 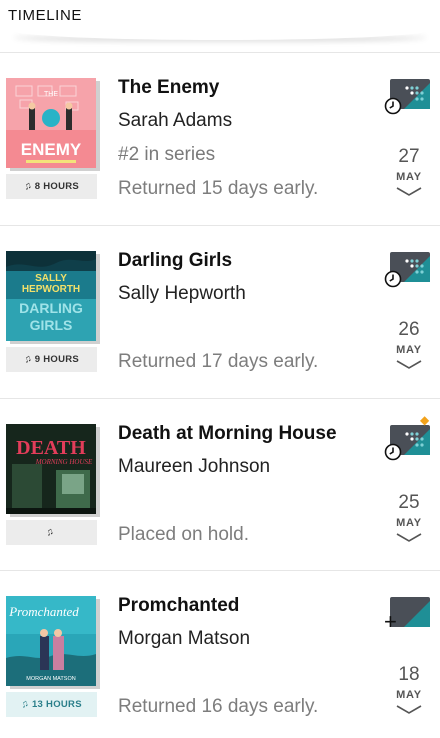 I want to click on book-cover: SALLY HEPWORTH DARLING GIRLS, so click(x=53, y=297).